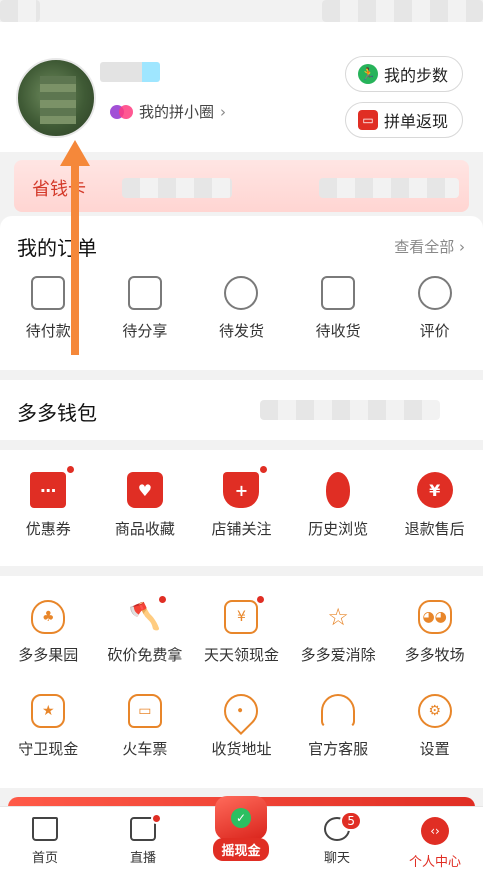 The height and width of the screenshot is (878, 483). I want to click on order-item-label: 待收货, so click(338, 331).